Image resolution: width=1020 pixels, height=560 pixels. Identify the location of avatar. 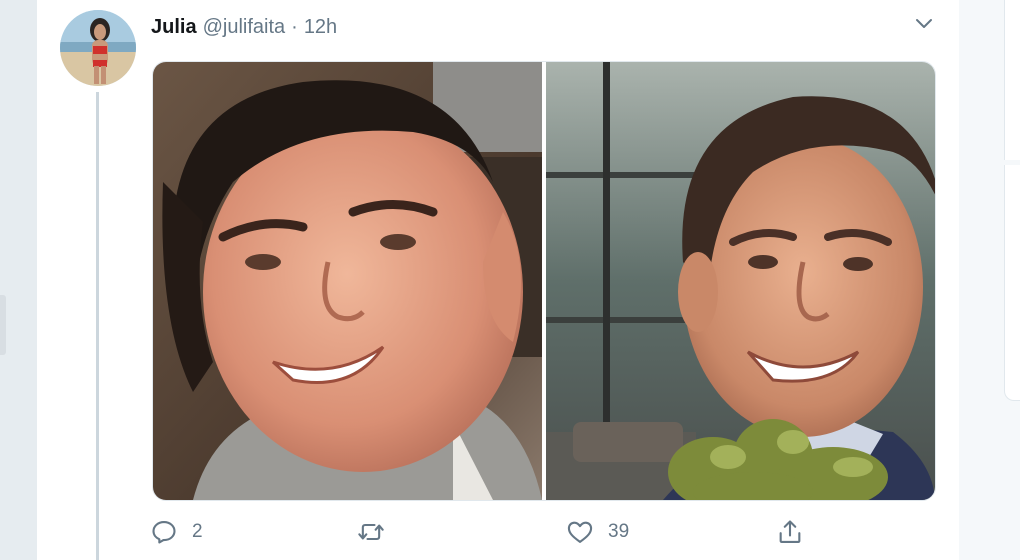
(98, 48).